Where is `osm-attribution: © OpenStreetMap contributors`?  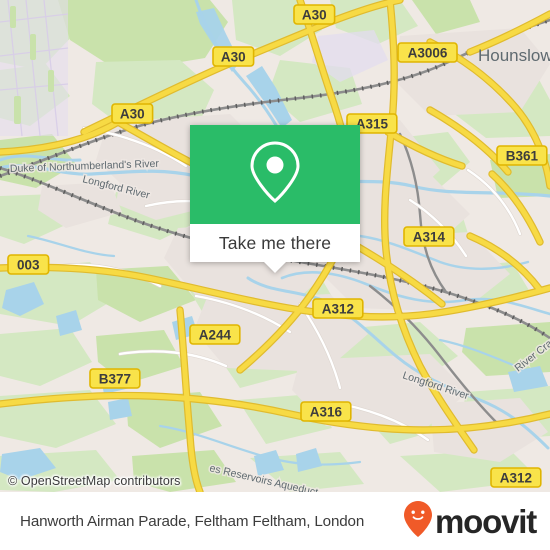
osm-attribution: © OpenStreetMap contributors is located at coordinates (94, 481).